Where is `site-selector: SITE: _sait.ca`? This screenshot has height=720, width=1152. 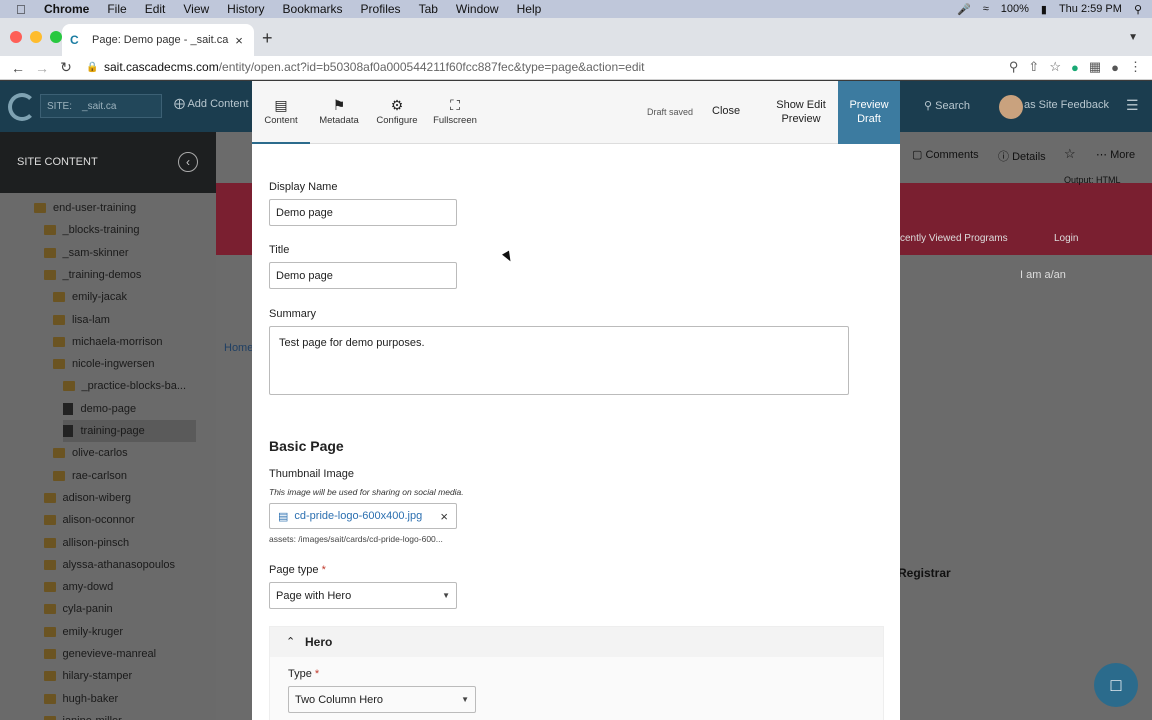
site-selector: SITE: _sait.ca is located at coordinates (101, 106).